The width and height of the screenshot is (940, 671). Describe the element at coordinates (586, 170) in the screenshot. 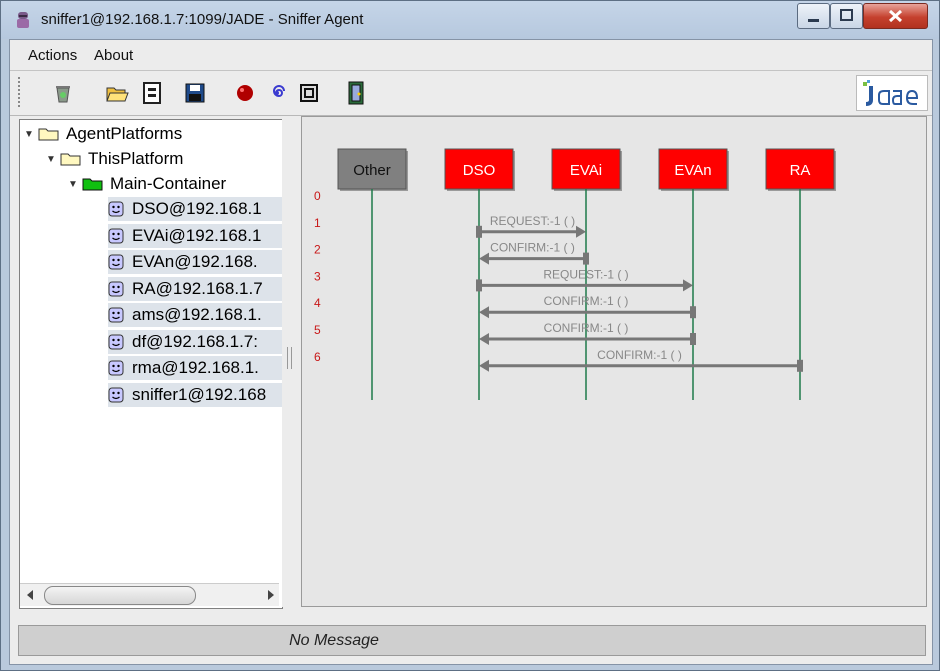

I see `agent-box-label: EVAi` at that location.